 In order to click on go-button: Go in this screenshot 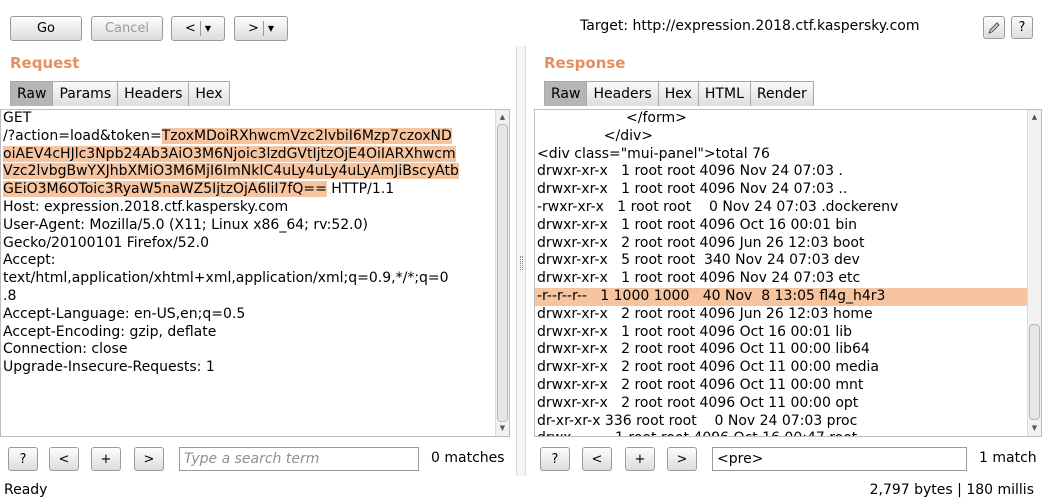, I will do `click(46, 28)`.